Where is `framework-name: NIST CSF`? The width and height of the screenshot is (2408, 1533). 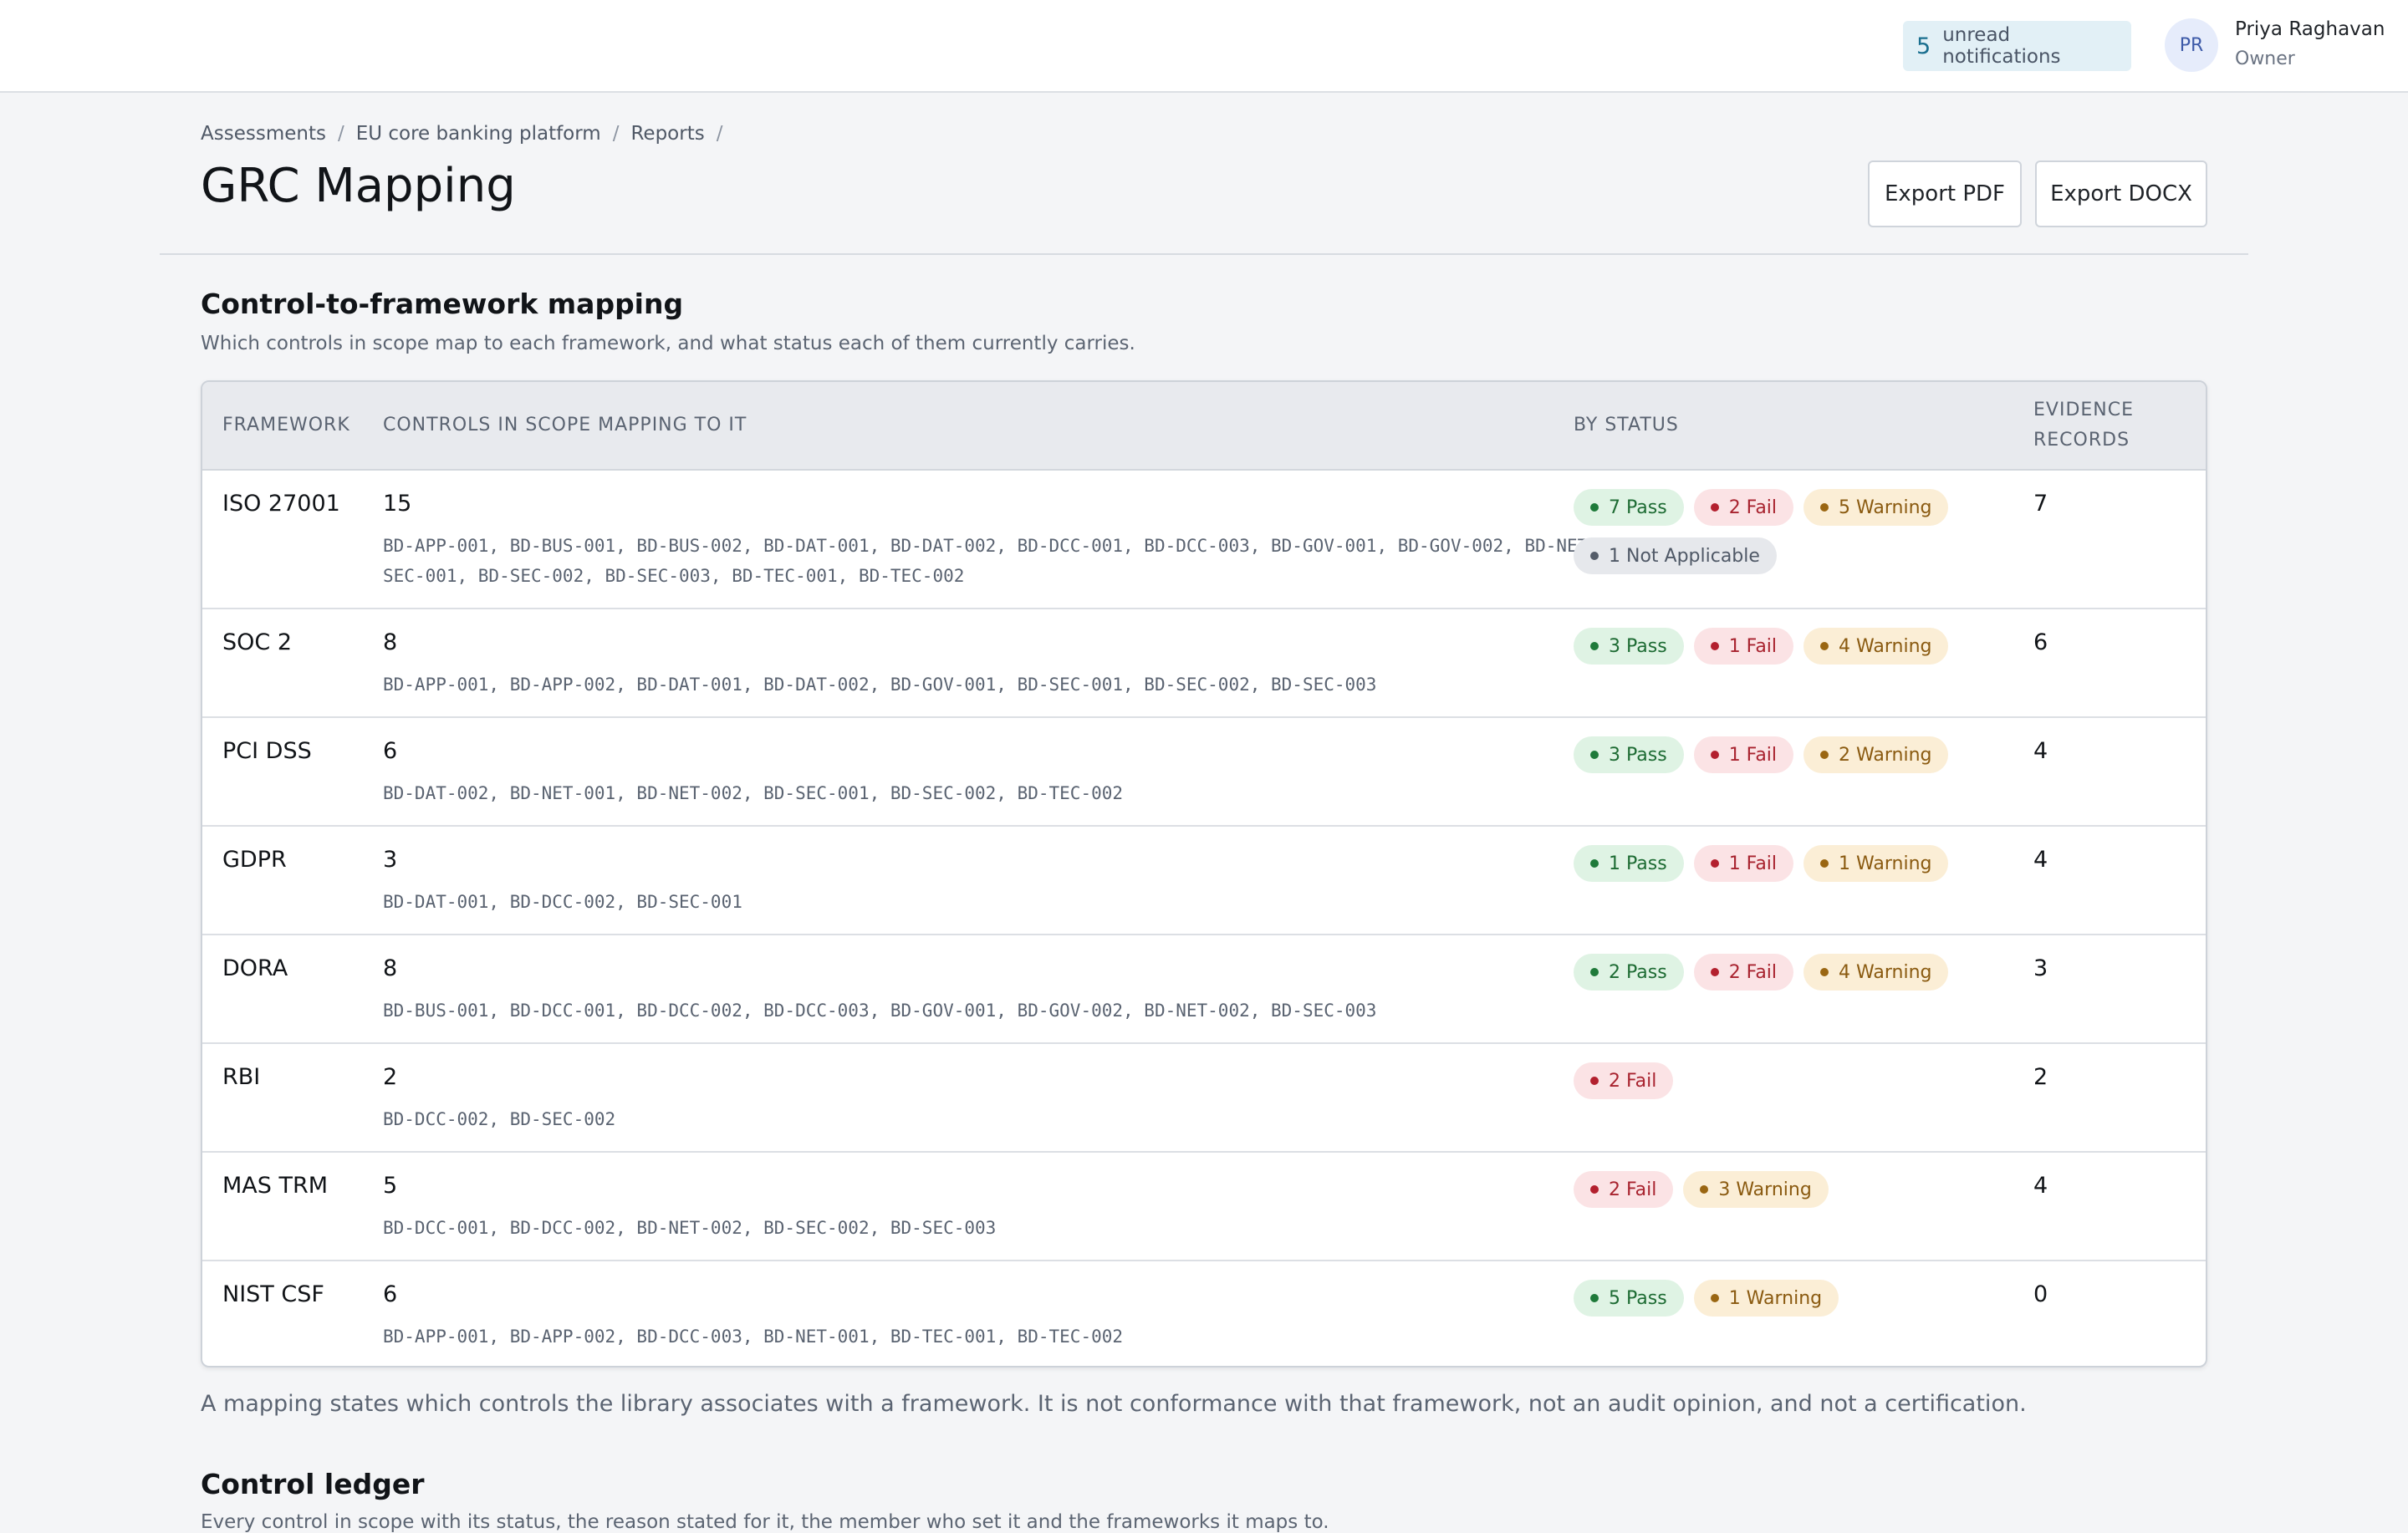 framework-name: NIST CSF is located at coordinates (273, 1294).